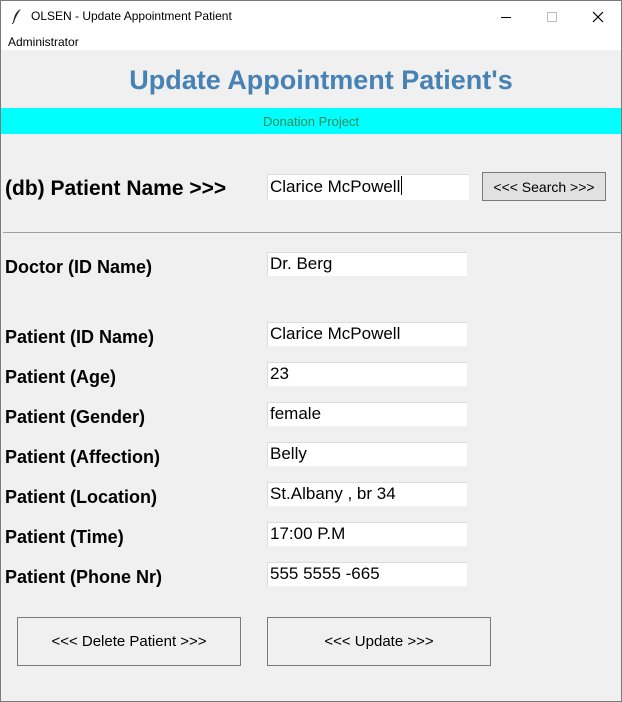 The image size is (622, 702). I want to click on close-icon, so click(598, 16).